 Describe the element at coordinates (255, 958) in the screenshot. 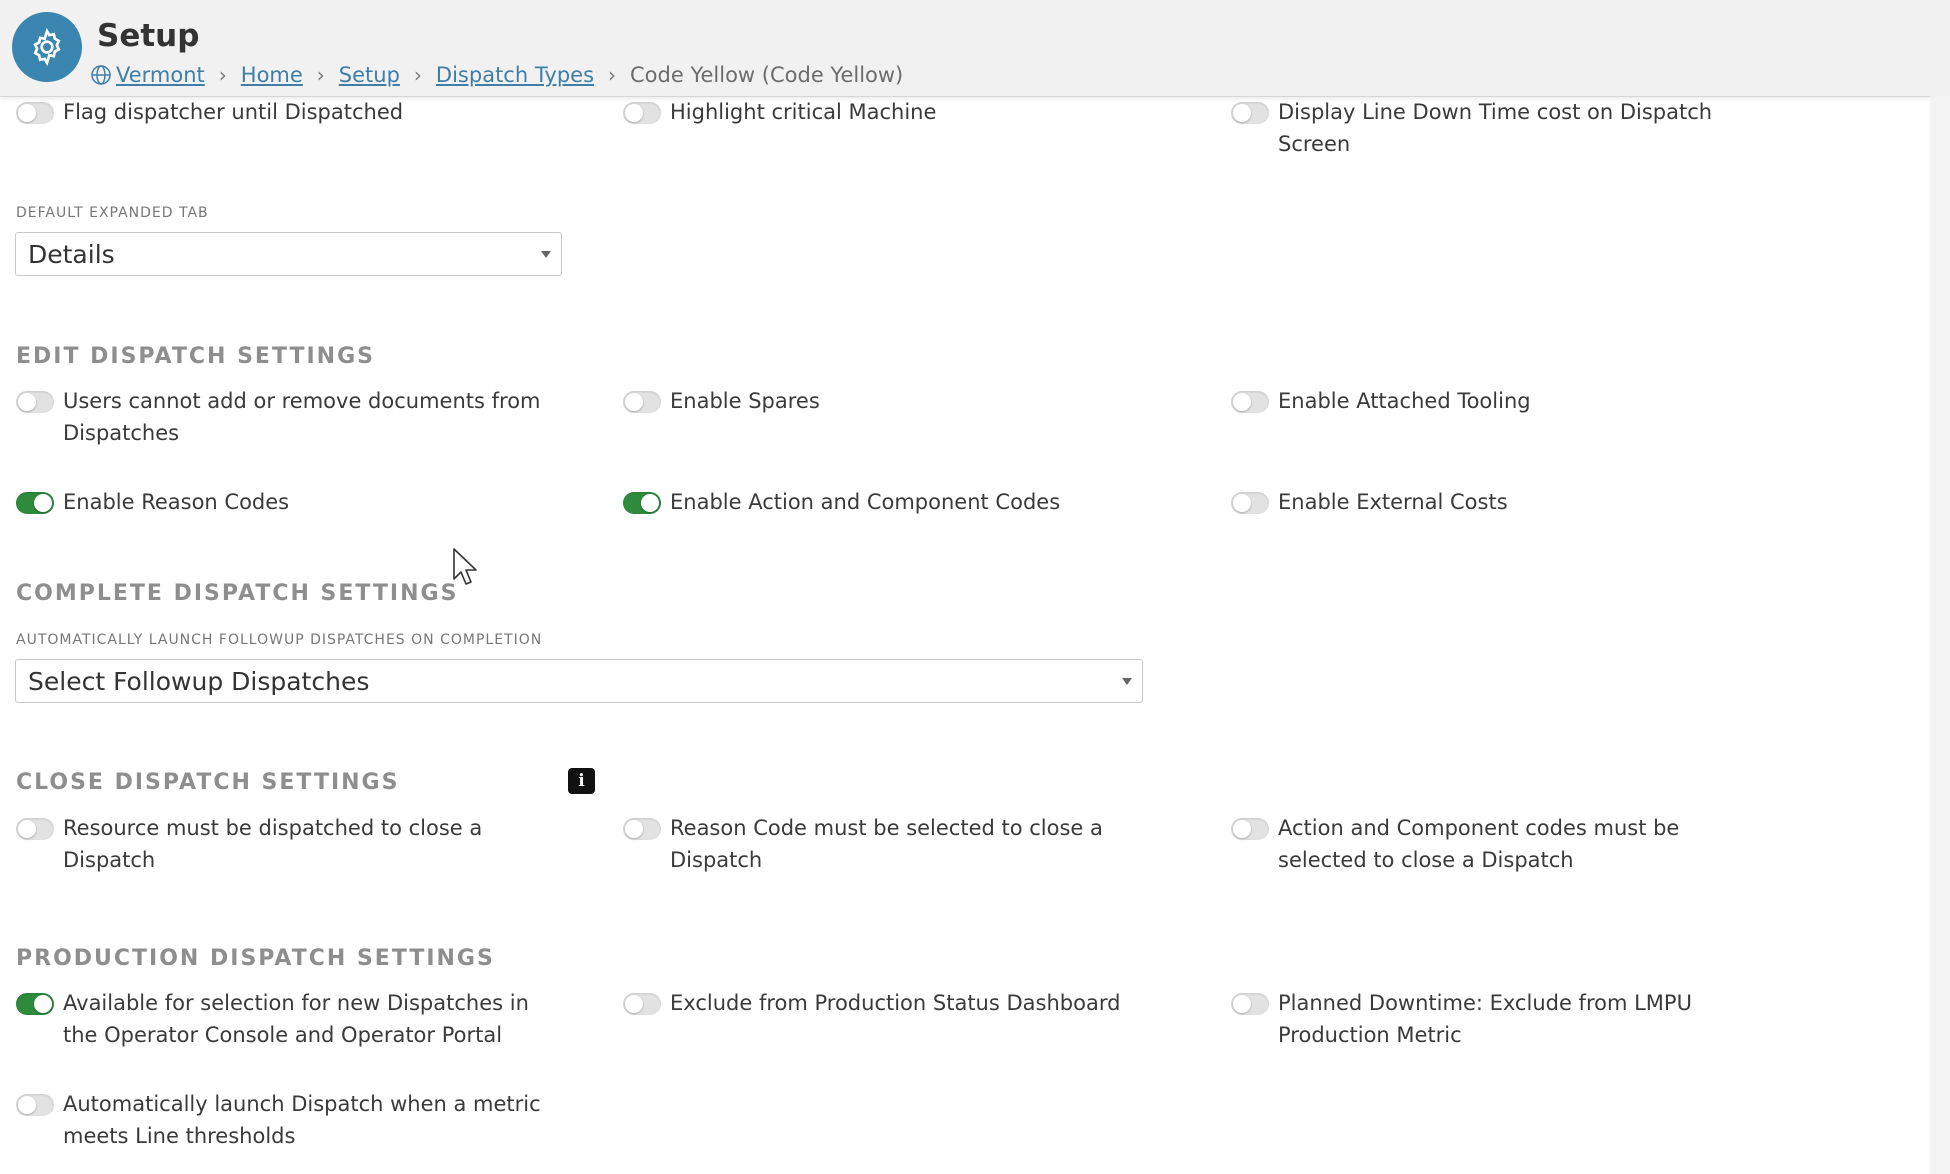

I see `production-dispatch-heading: PRODUCTION DISPATCH SETTINGS` at that location.